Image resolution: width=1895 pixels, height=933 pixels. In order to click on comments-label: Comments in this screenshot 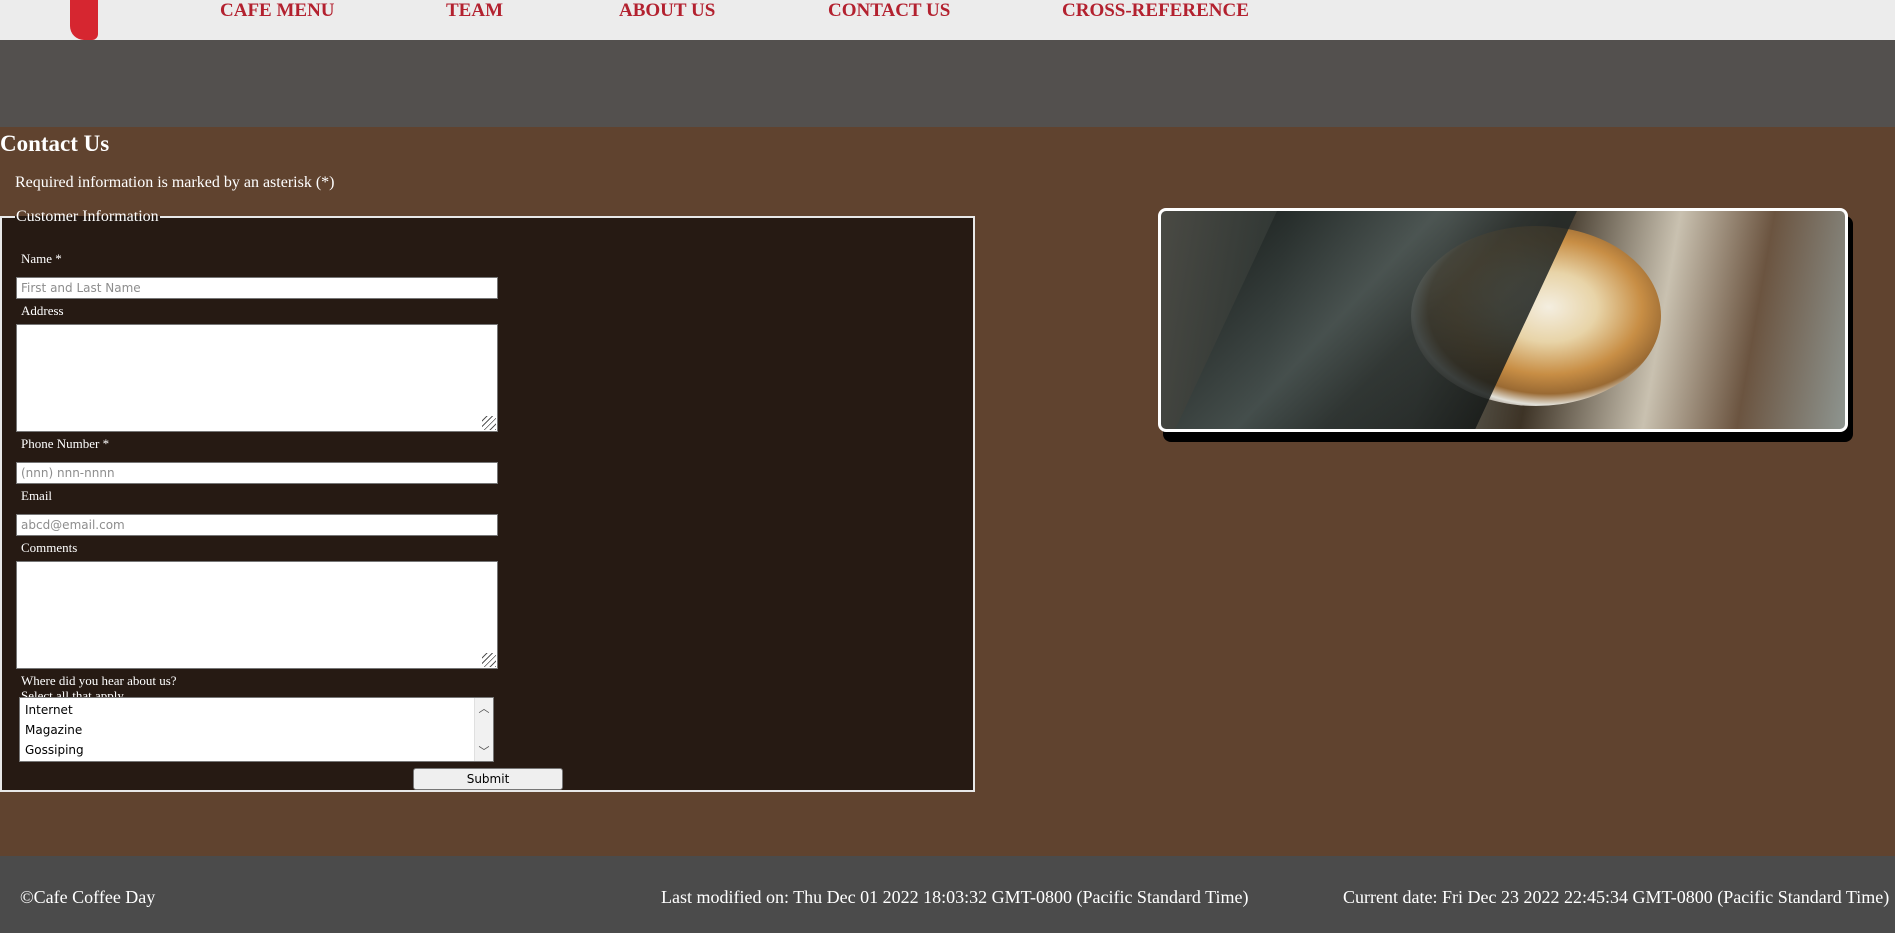, I will do `click(49, 547)`.